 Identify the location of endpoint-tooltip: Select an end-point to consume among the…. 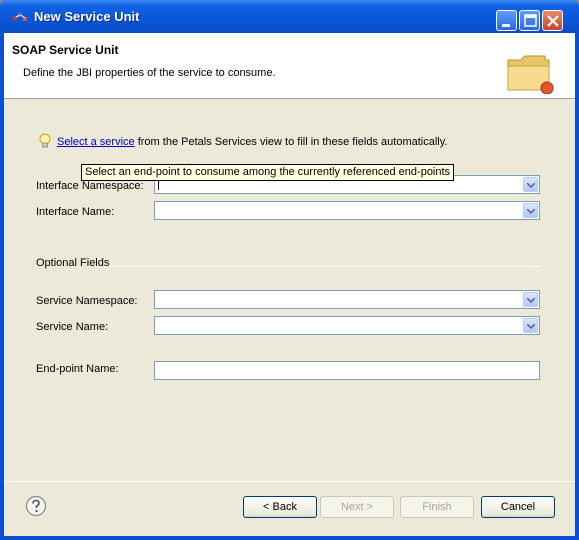
(268, 172).